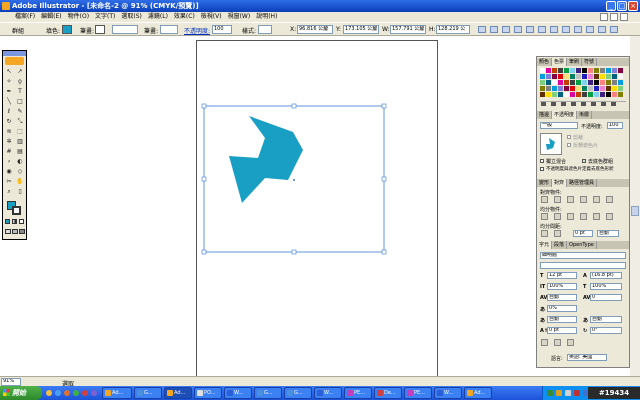 Image resolution: width=640 pixels, height=400 pixels. Describe the element at coordinates (266, 159) in the screenshot. I see `blue-polygon-shape` at that location.